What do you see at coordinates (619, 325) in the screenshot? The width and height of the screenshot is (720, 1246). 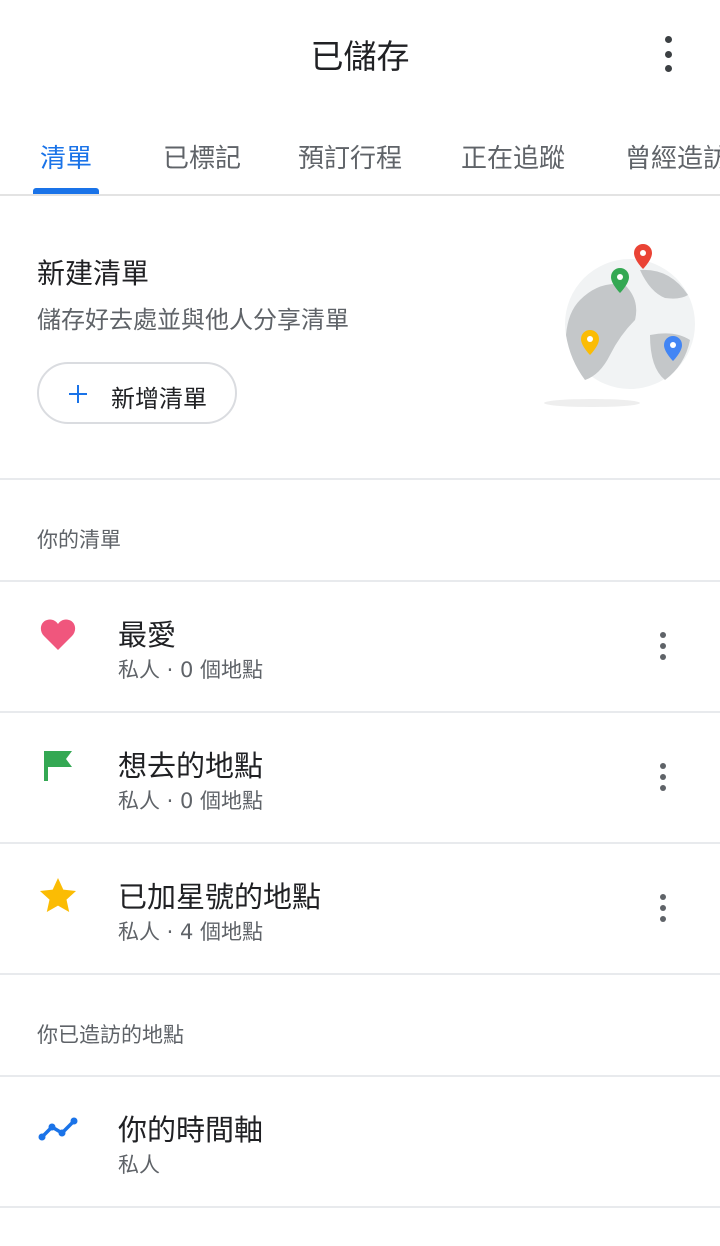 I see `globe-illustration` at bounding box center [619, 325].